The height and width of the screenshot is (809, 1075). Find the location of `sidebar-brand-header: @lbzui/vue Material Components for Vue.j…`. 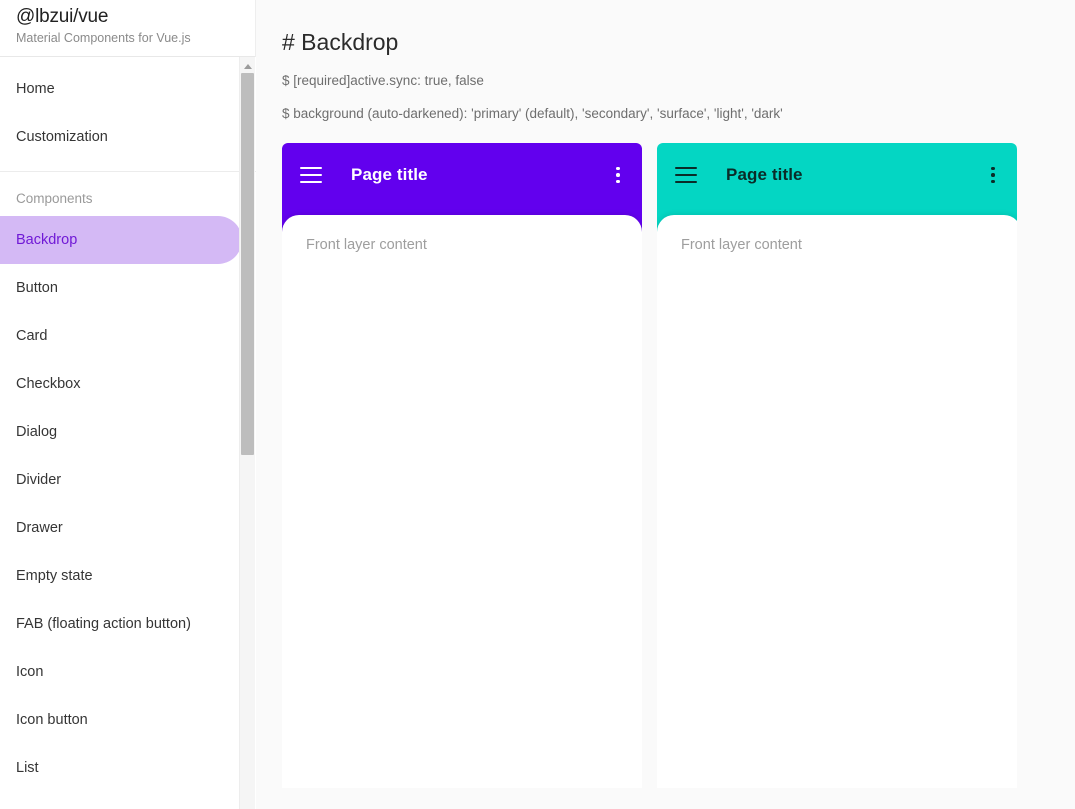

sidebar-brand-header: @lbzui/vue Material Components for Vue.j… is located at coordinates (127, 28).